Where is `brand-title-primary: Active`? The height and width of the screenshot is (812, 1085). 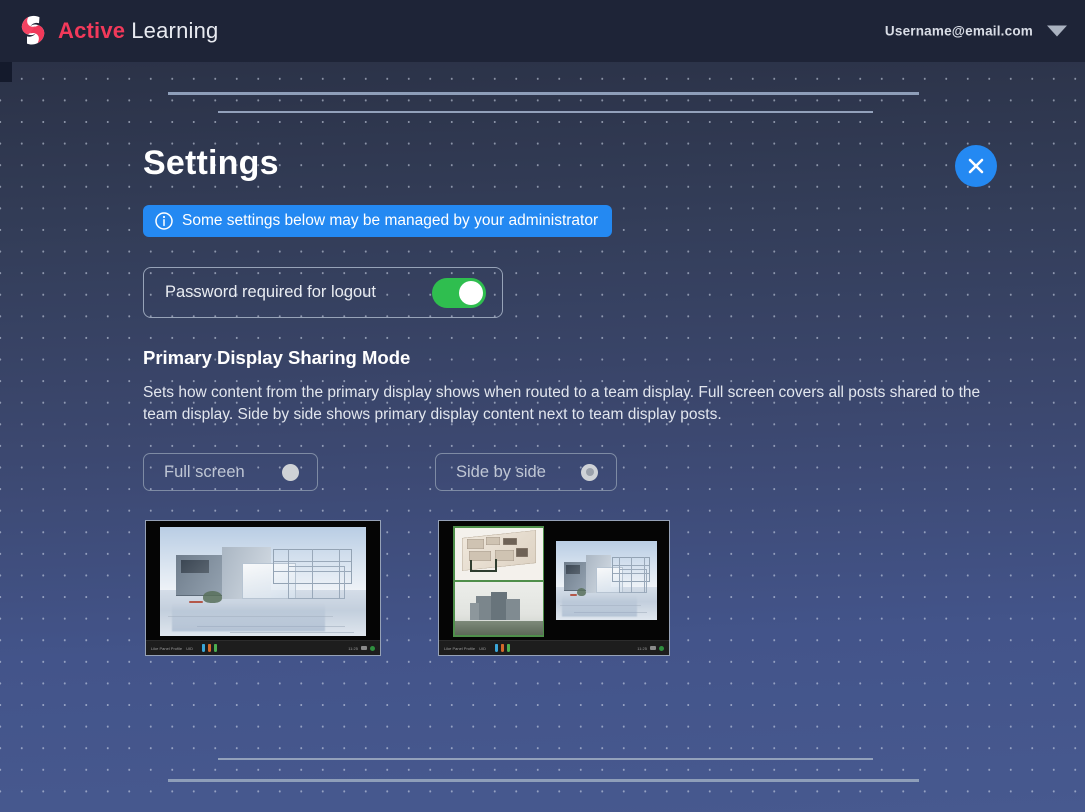
brand-title-primary: Active is located at coordinates (92, 30).